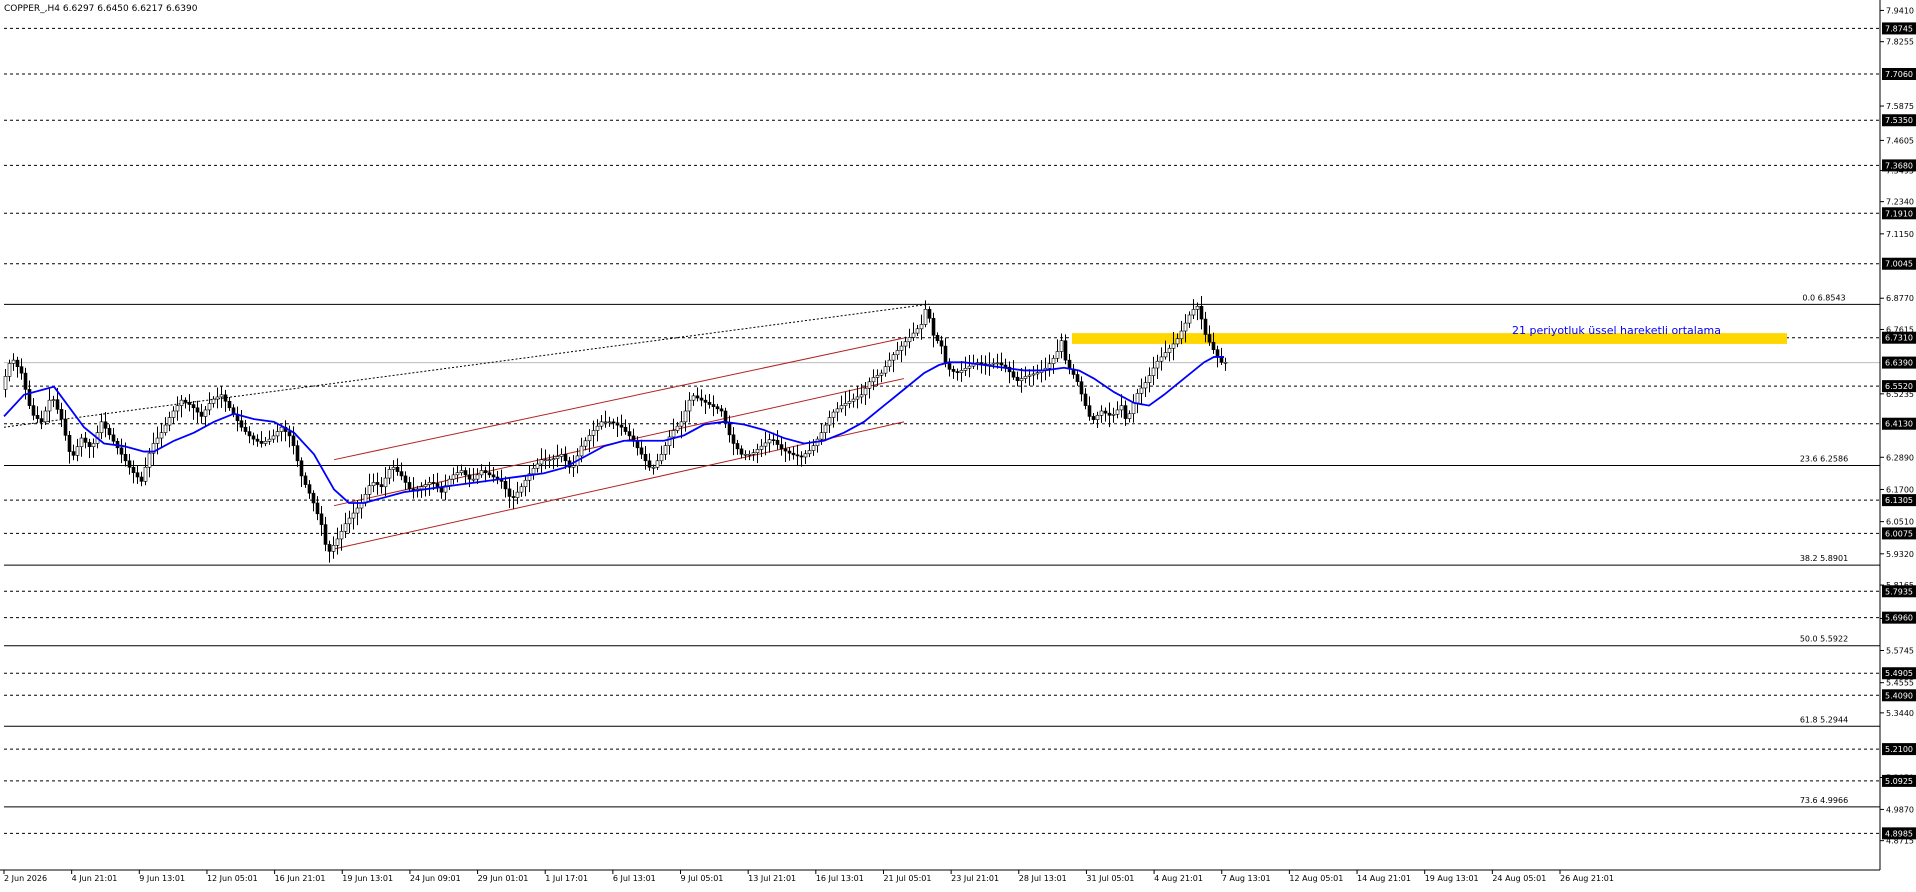 This screenshot has width=1916, height=892. What do you see at coordinates (1900, 140) in the screenshot?
I see `y-tick-label: 7.4605` at bounding box center [1900, 140].